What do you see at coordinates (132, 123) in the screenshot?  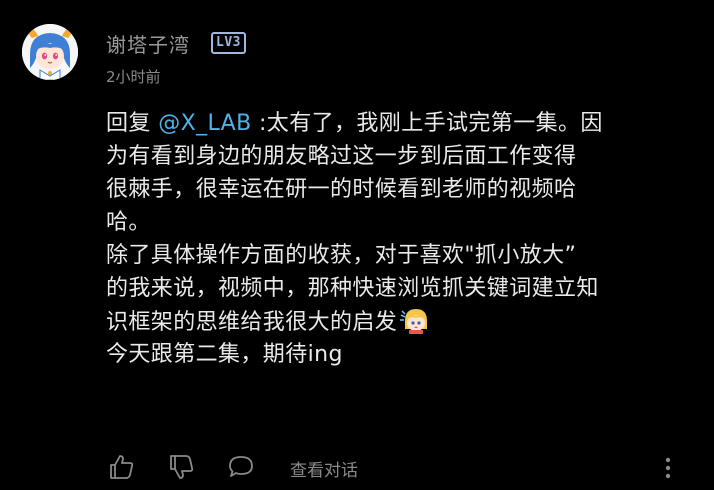 I see `reply-prefix: 回复` at bounding box center [132, 123].